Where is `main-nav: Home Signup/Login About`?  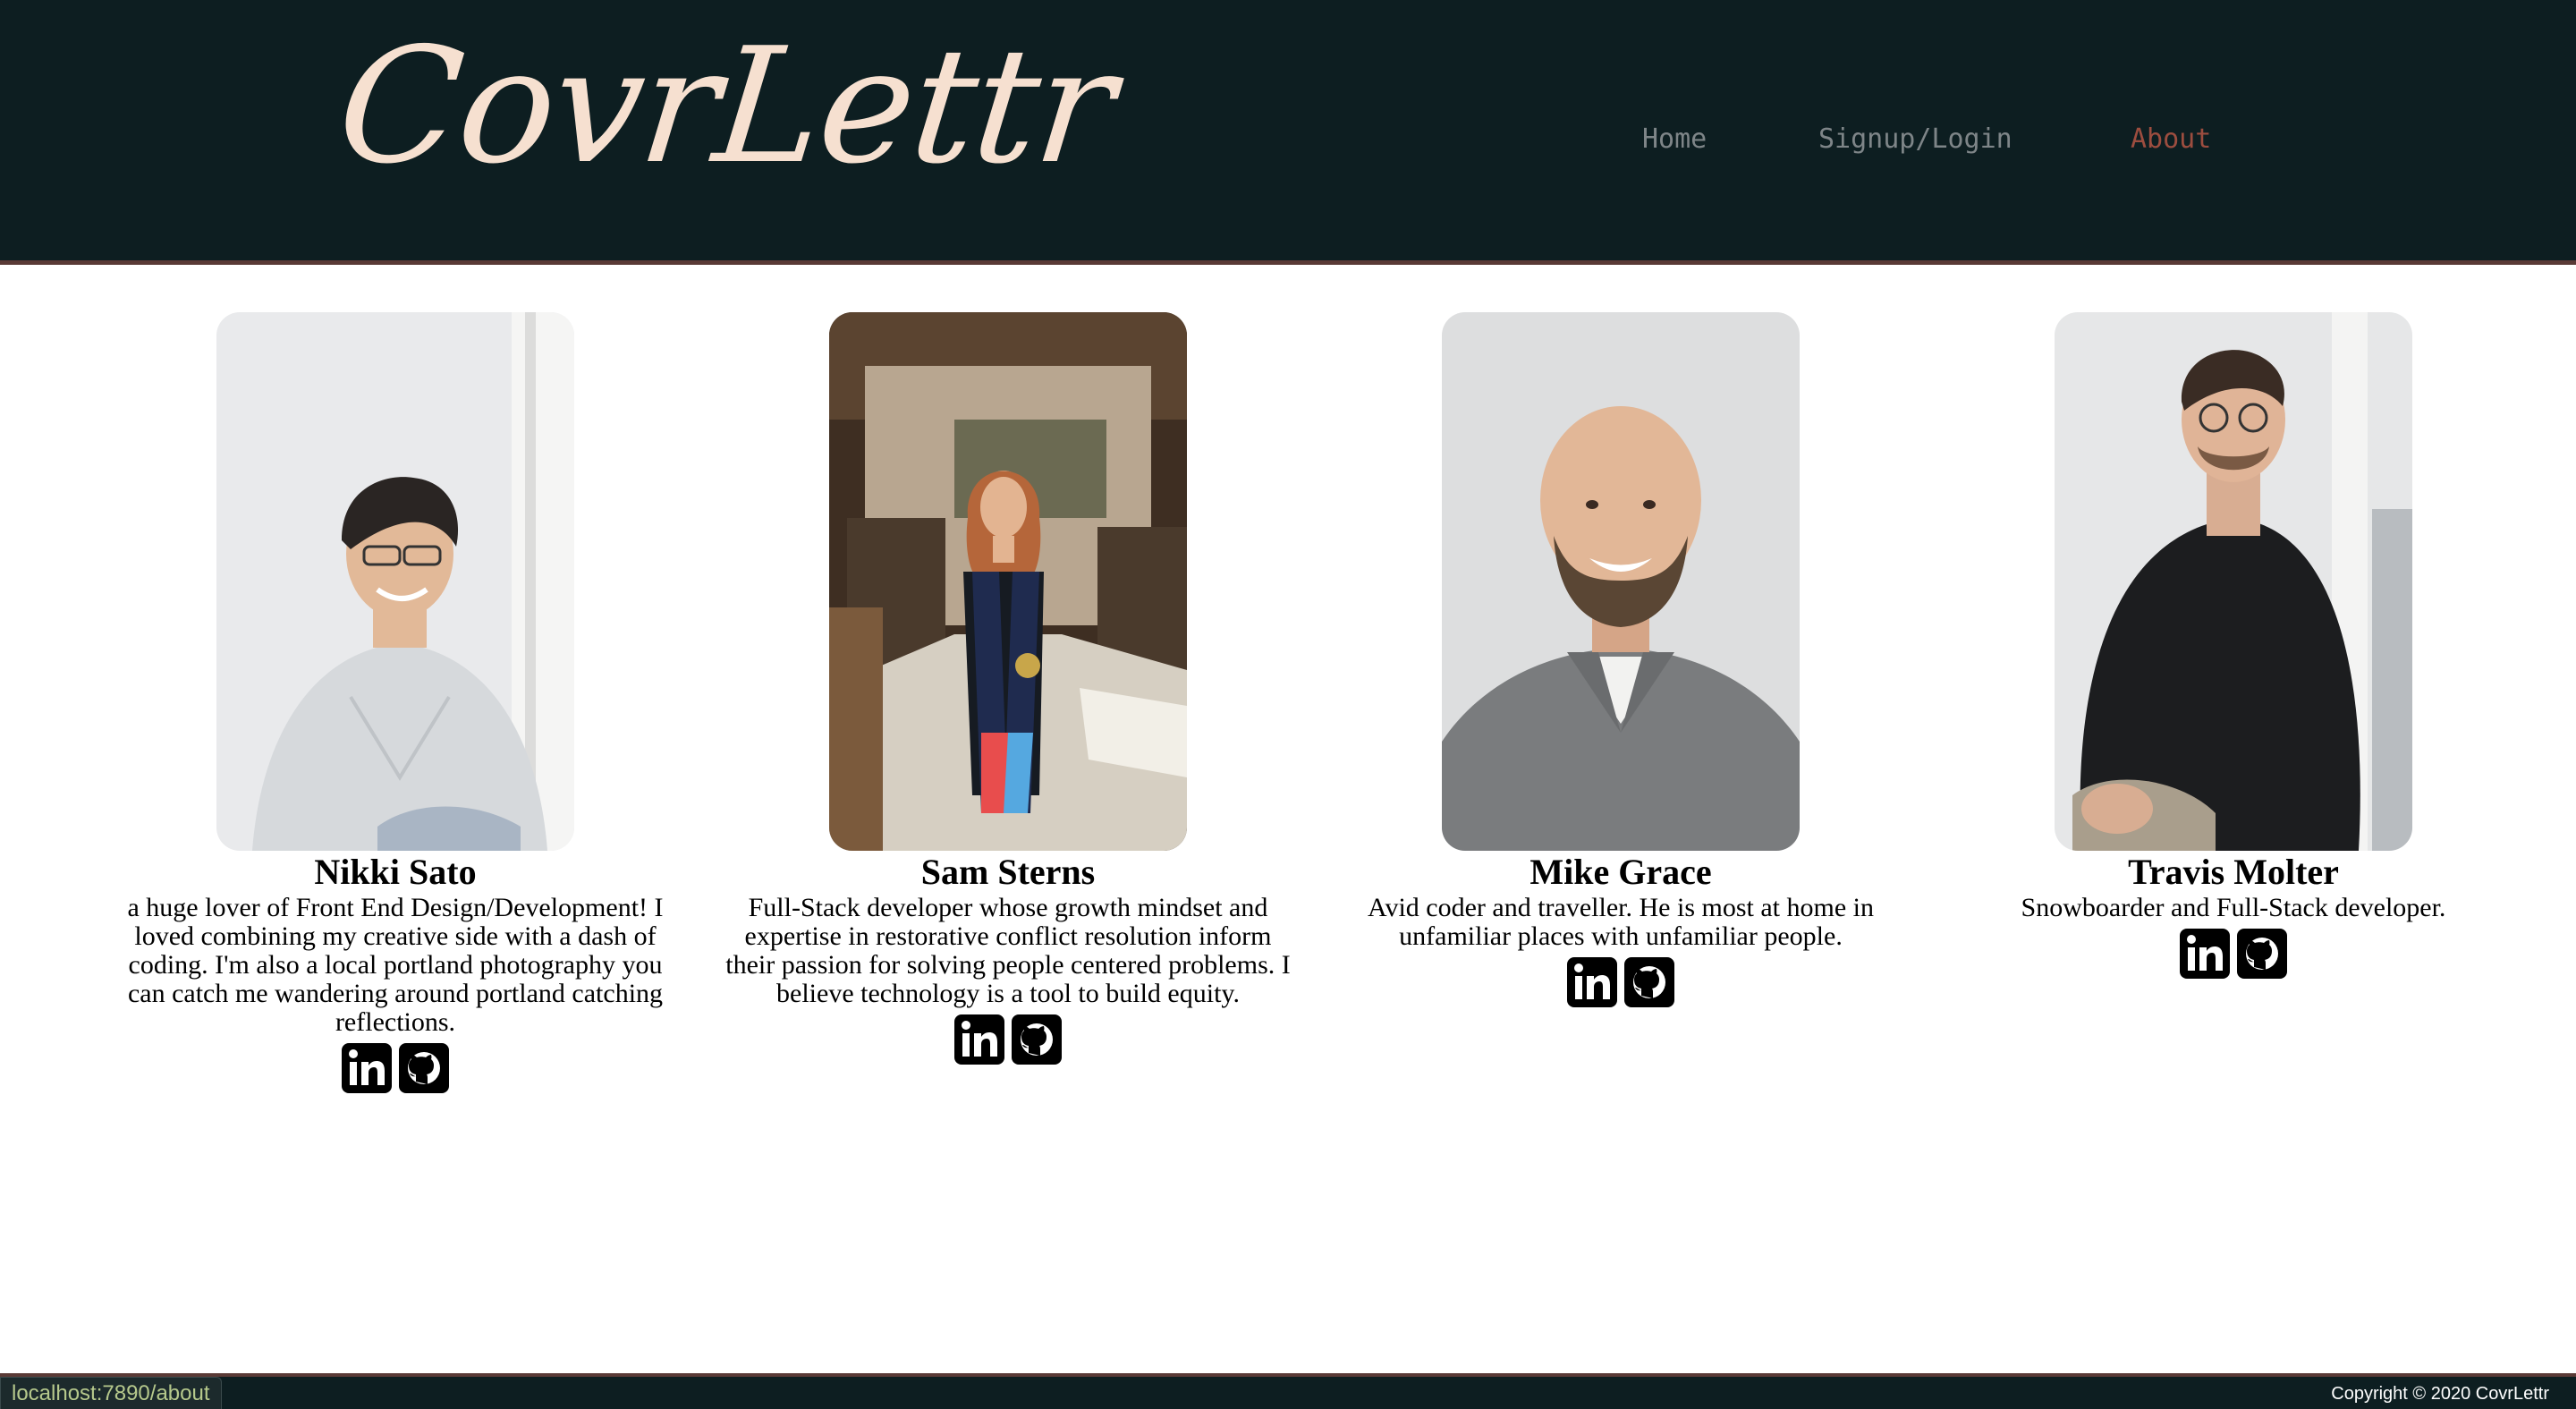 main-nav: Home Signup/Login About is located at coordinates (1288, 141).